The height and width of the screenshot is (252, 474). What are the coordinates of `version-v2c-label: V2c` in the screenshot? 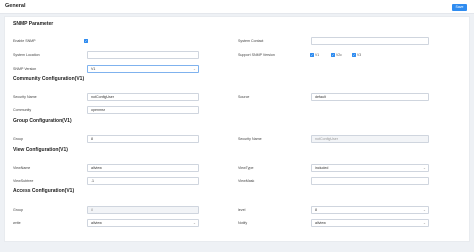 It's located at (339, 55).